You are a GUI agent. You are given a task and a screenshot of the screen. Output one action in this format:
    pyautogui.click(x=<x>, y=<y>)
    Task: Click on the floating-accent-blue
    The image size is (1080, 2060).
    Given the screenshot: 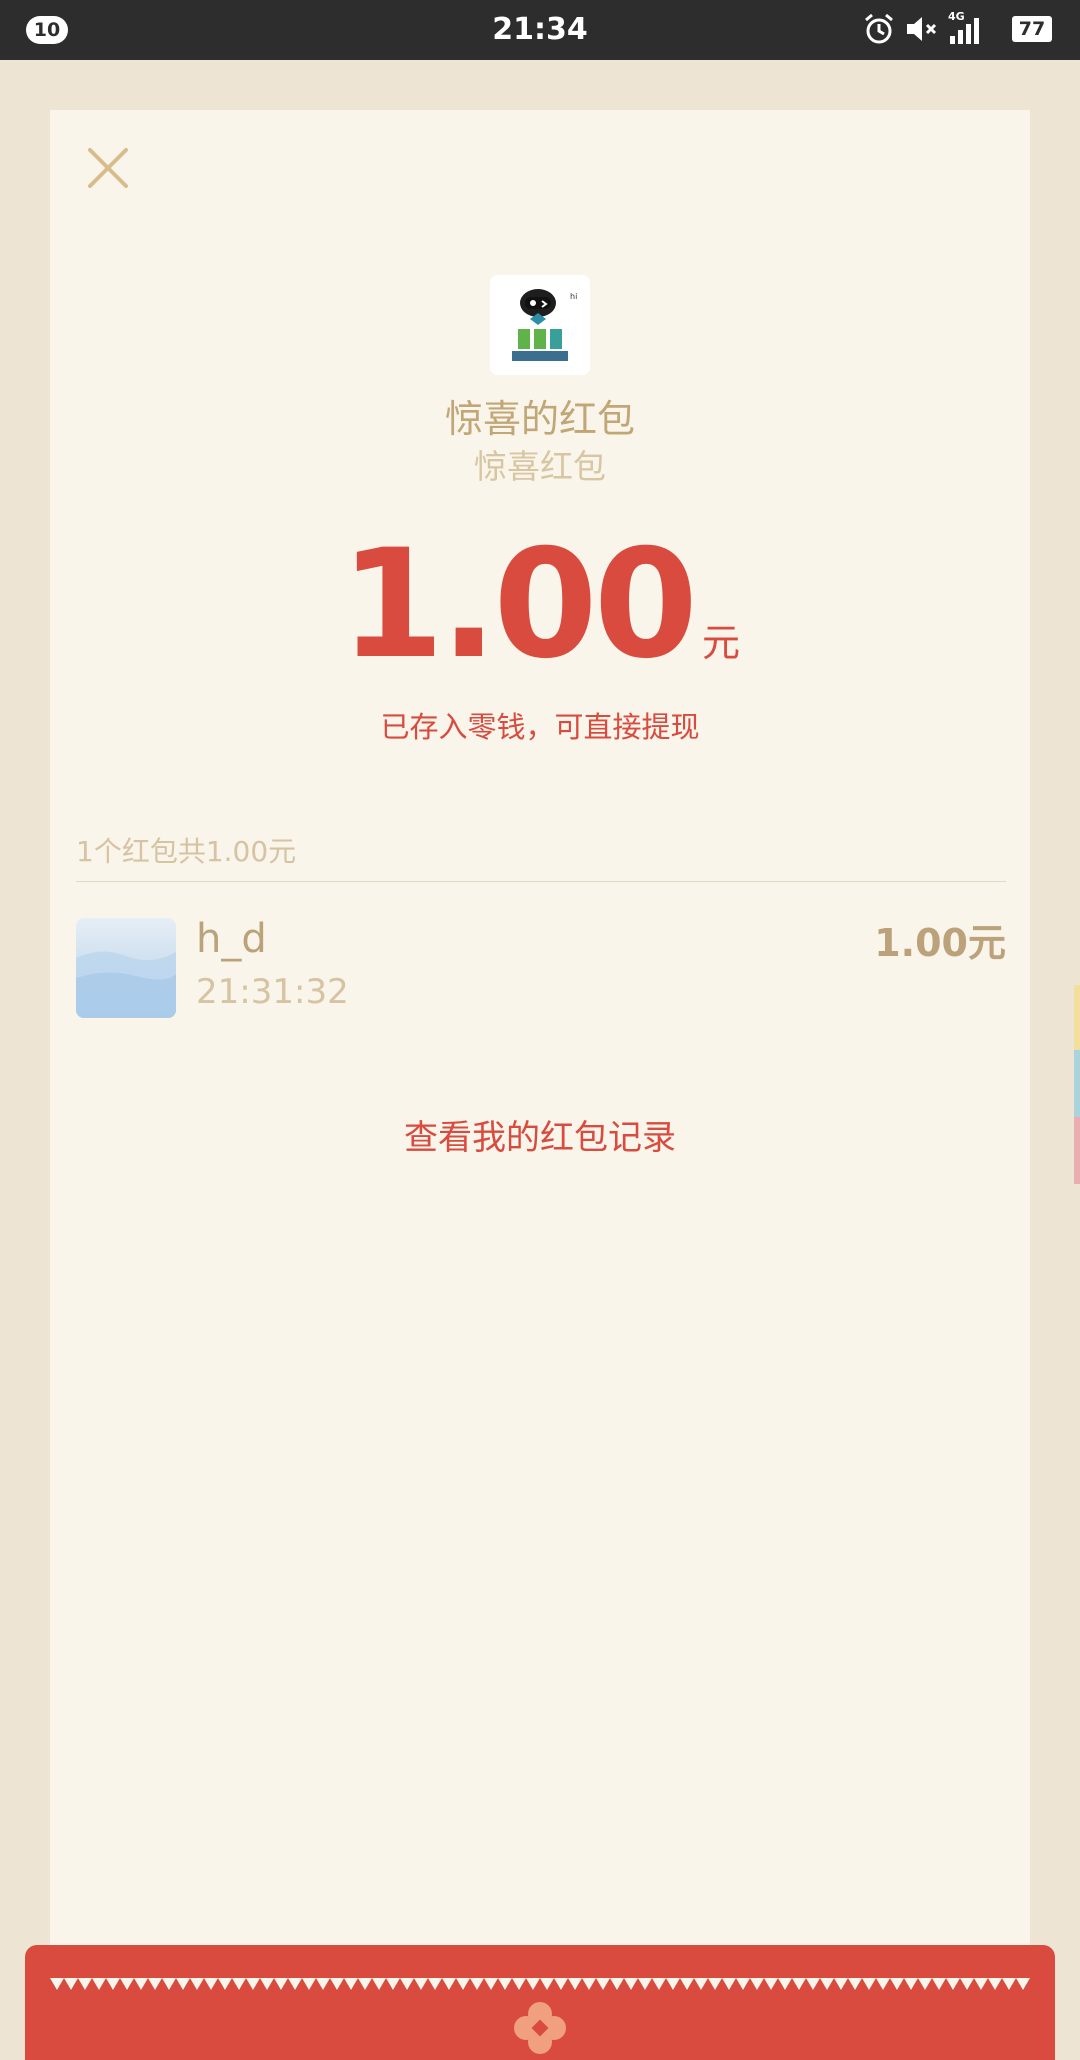 What is the action you would take?
    pyautogui.click(x=1077, y=1083)
    